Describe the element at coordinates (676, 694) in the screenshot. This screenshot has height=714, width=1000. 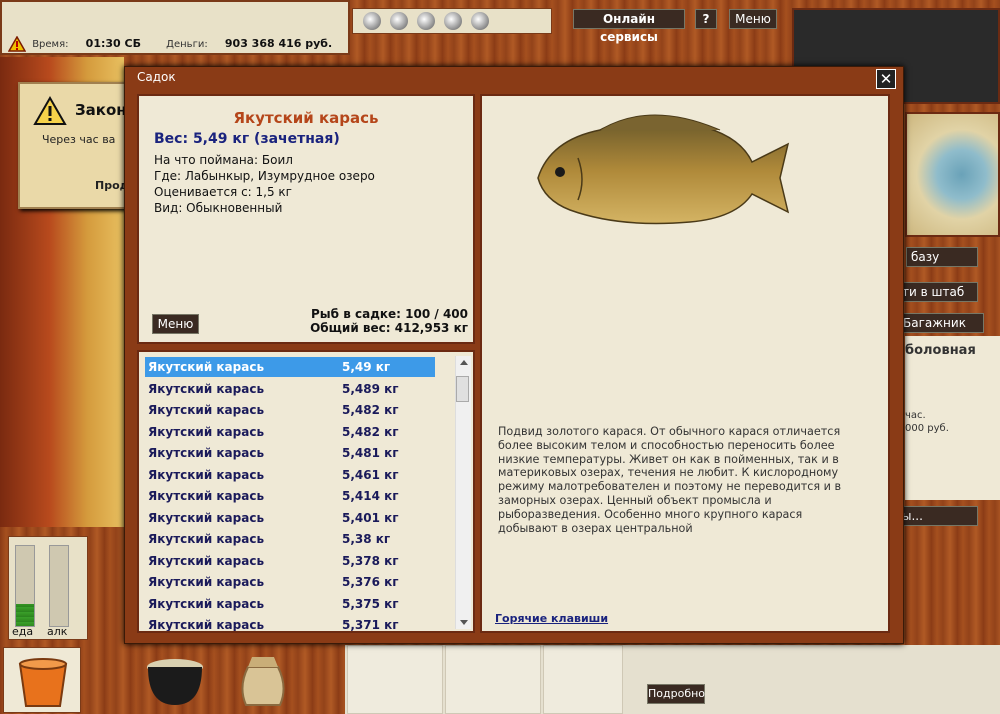
I see `details-button: Подробно` at that location.